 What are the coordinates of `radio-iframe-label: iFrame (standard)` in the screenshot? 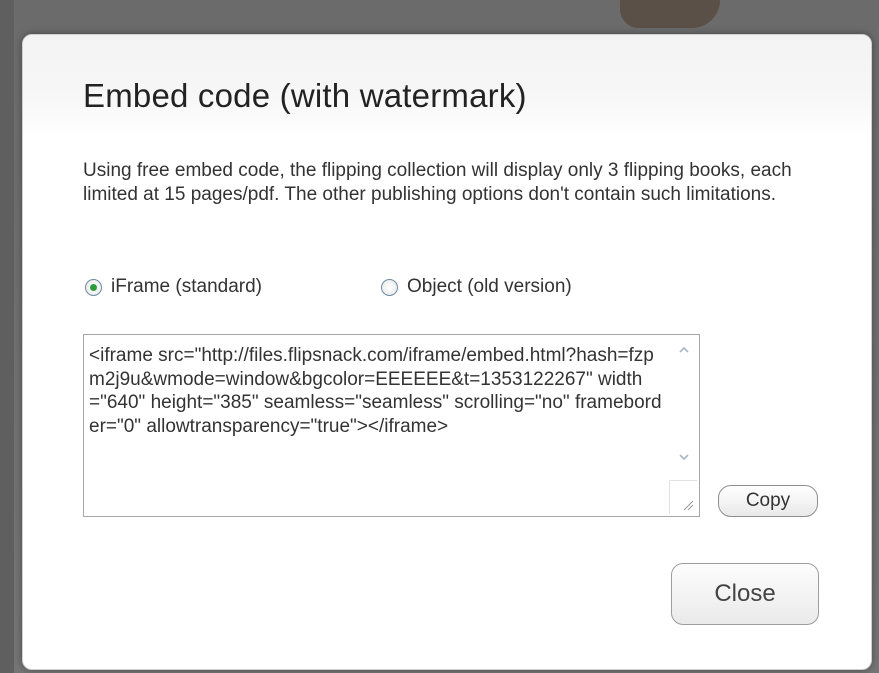 It's located at (186, 286).